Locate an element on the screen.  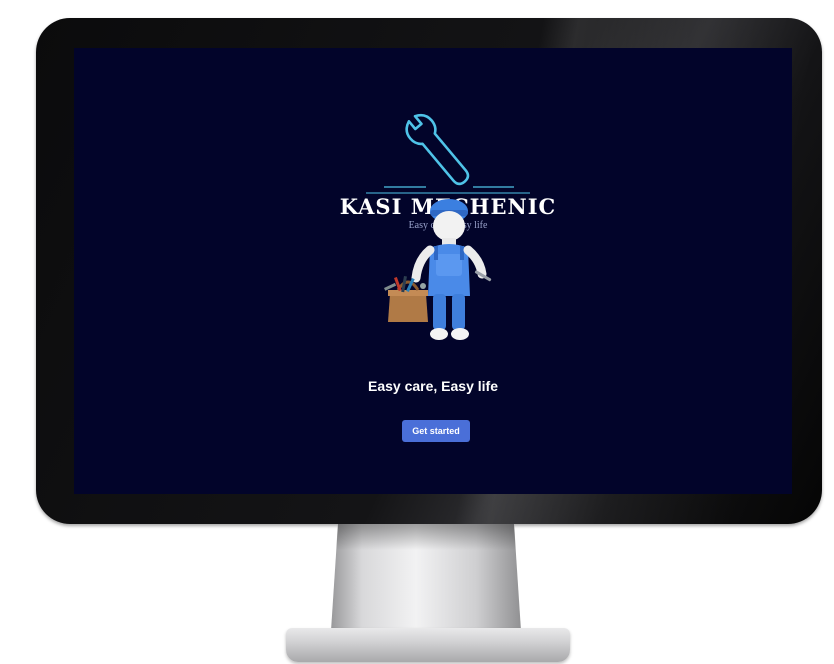
wrench-icon is located at coordinates (448, 153).